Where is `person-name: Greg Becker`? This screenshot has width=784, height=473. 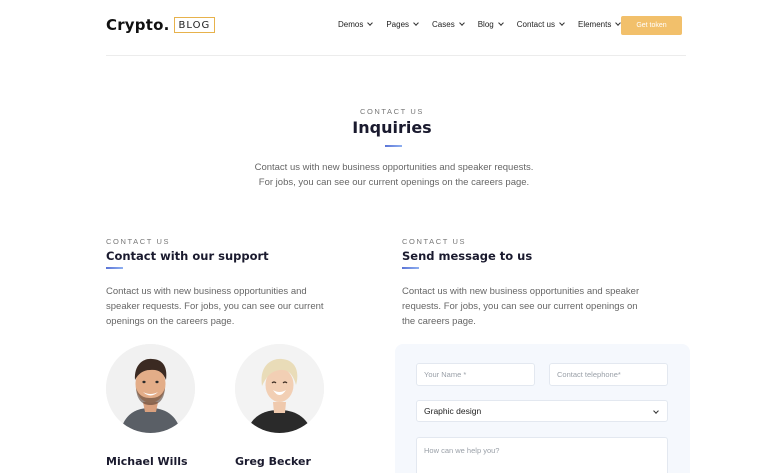 person-name: Greg Becker is located at coordinates (273, 461).